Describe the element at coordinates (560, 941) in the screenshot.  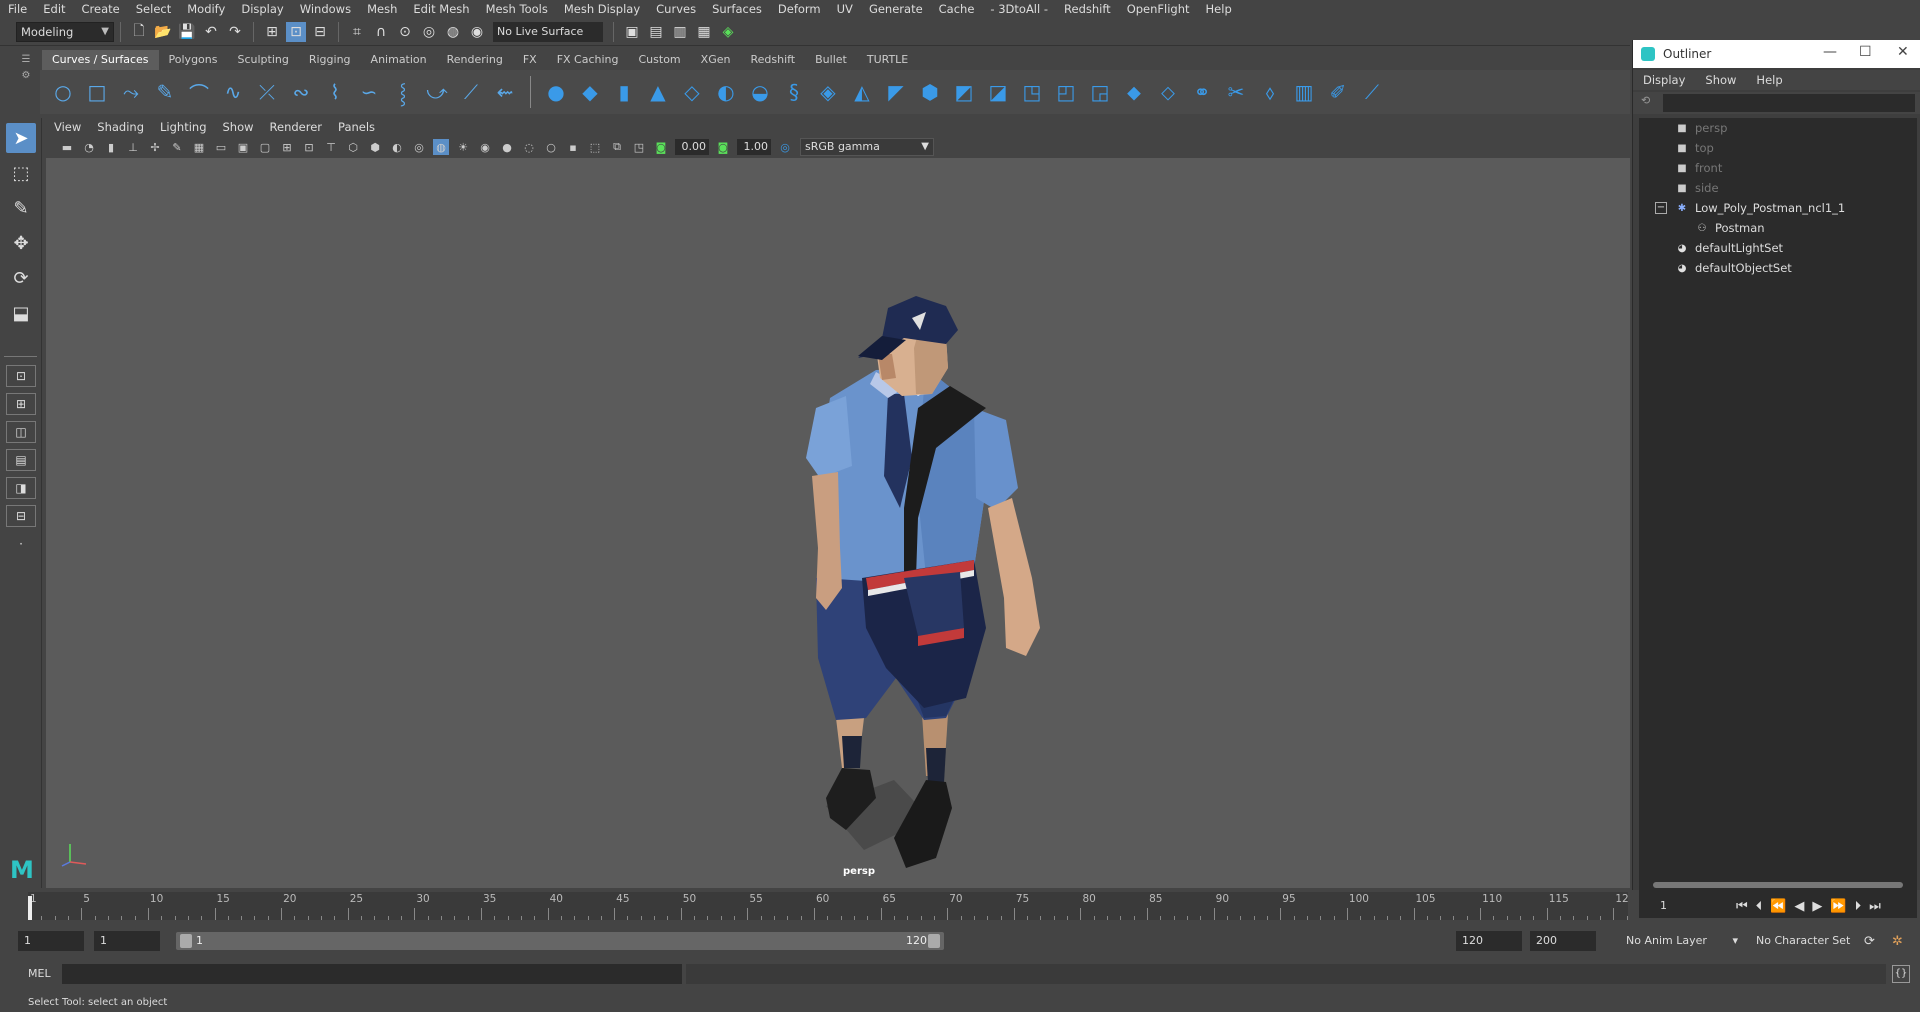
I see `range-bar: 1 120` at that location.